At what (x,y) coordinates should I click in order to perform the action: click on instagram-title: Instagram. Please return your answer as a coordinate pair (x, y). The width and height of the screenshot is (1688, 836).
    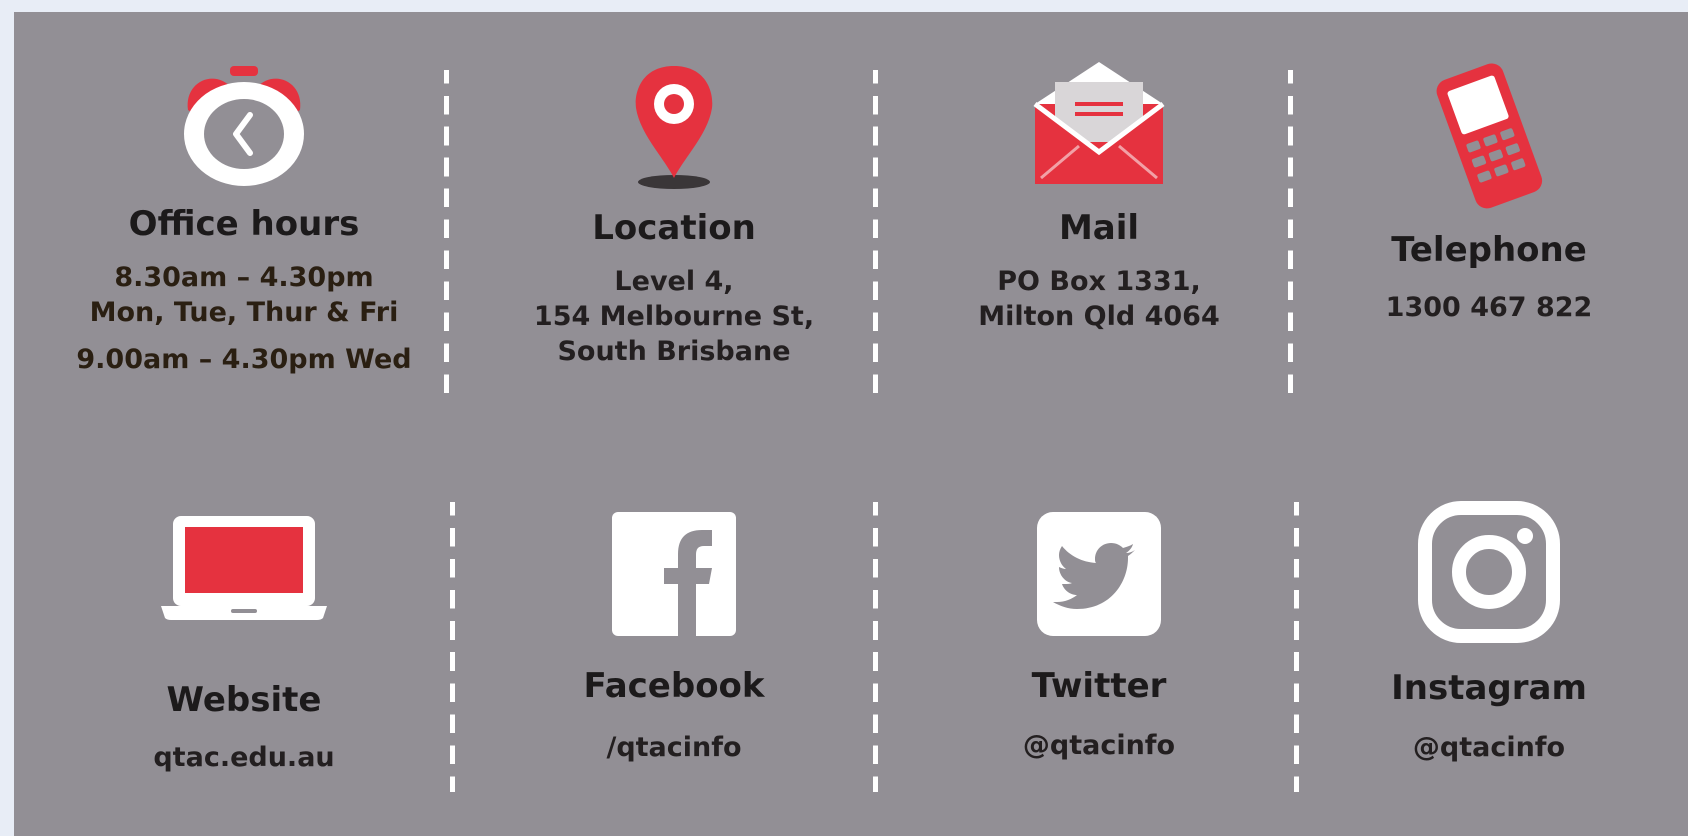
    Looking at the image, I should click on (1489, 688).